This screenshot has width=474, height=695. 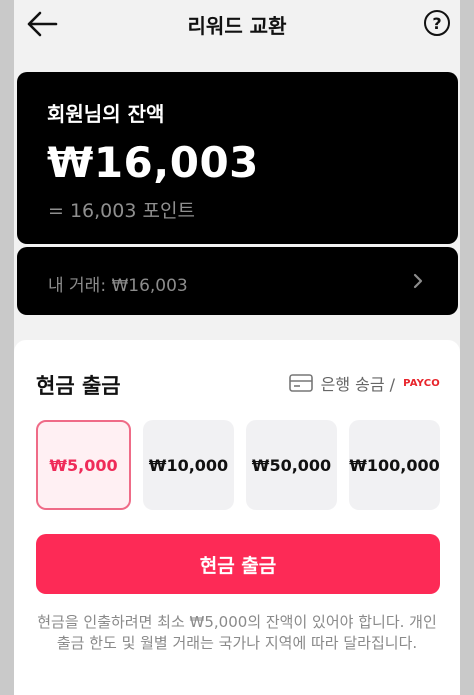 I want to click on amount-options: ₩5,000 ₩10,000 ₩50,000 ₩100,000, so click(x=238, y=465).